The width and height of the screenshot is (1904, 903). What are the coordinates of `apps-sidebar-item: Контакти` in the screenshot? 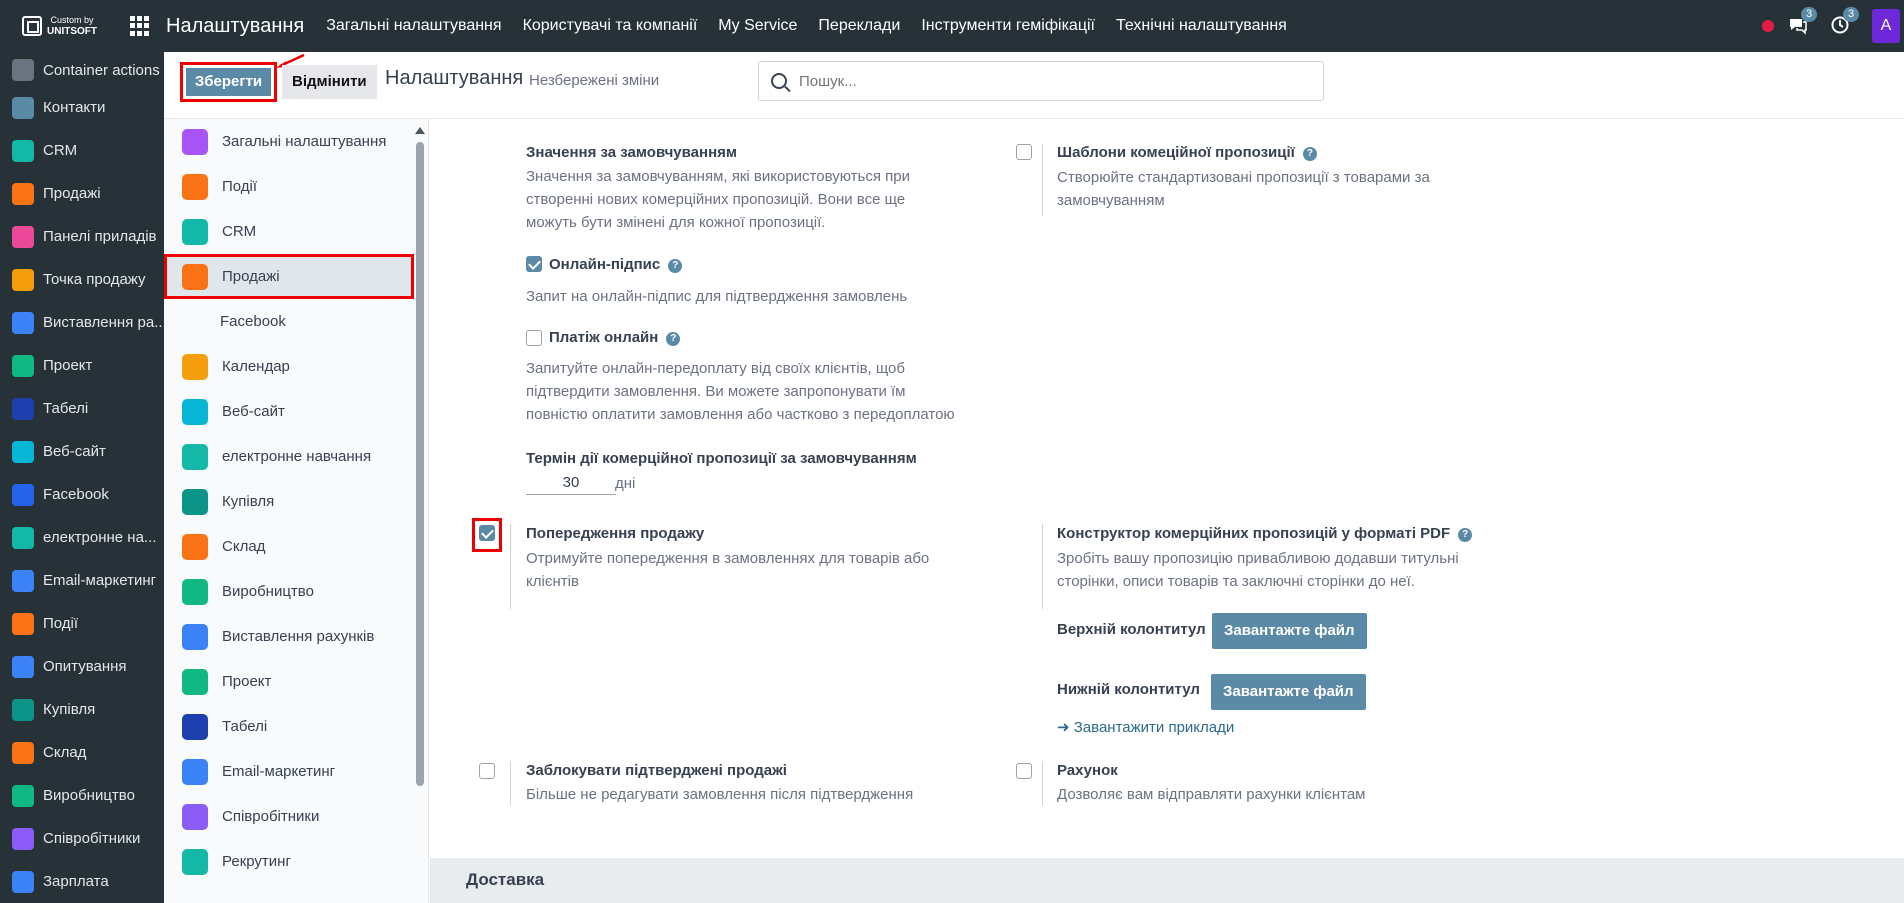 It's located at (82, 107).